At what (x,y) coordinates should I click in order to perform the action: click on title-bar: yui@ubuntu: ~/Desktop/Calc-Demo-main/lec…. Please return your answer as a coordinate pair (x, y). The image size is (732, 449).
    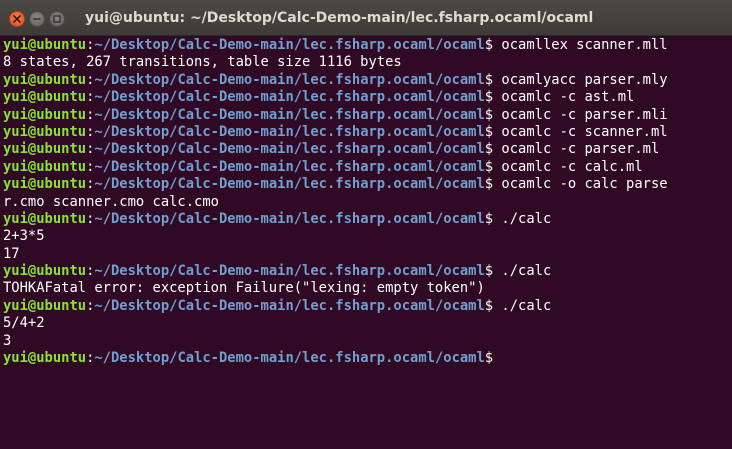
    Looking at the image, I should click on (366, 18).